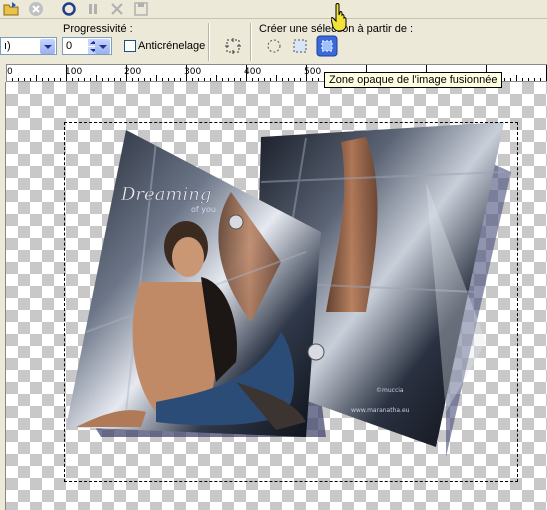 The image size is (547, 510). Describe the element at coordinates (87, 46) in the screenshot. I see `progressivity-field: 0` at that location.